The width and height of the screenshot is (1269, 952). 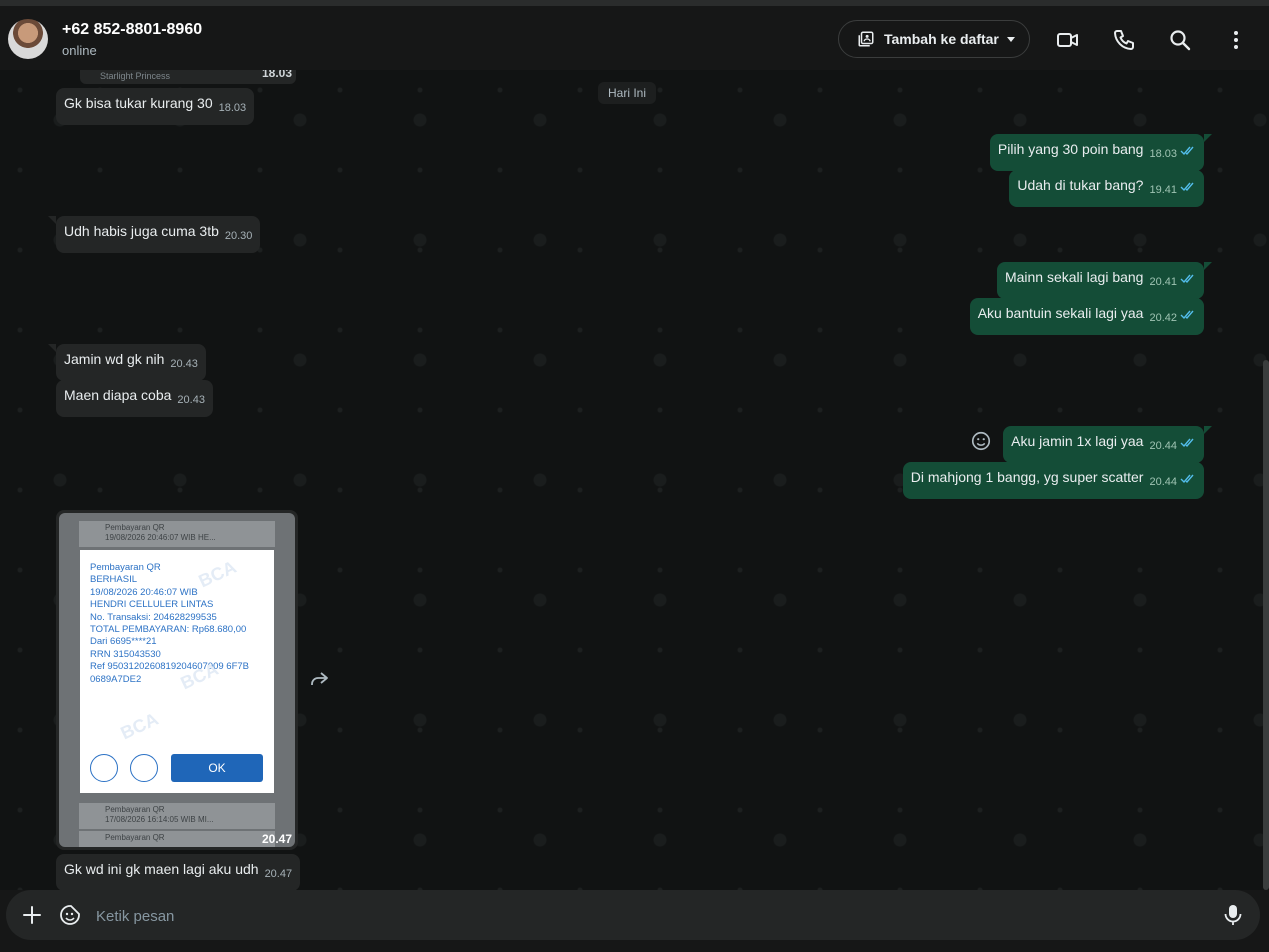 What do you see at coordinates (941, 39) in the screenshot?
I see `add-to-list-label: Tambah ke daftar` at bounding box center [941, 39].